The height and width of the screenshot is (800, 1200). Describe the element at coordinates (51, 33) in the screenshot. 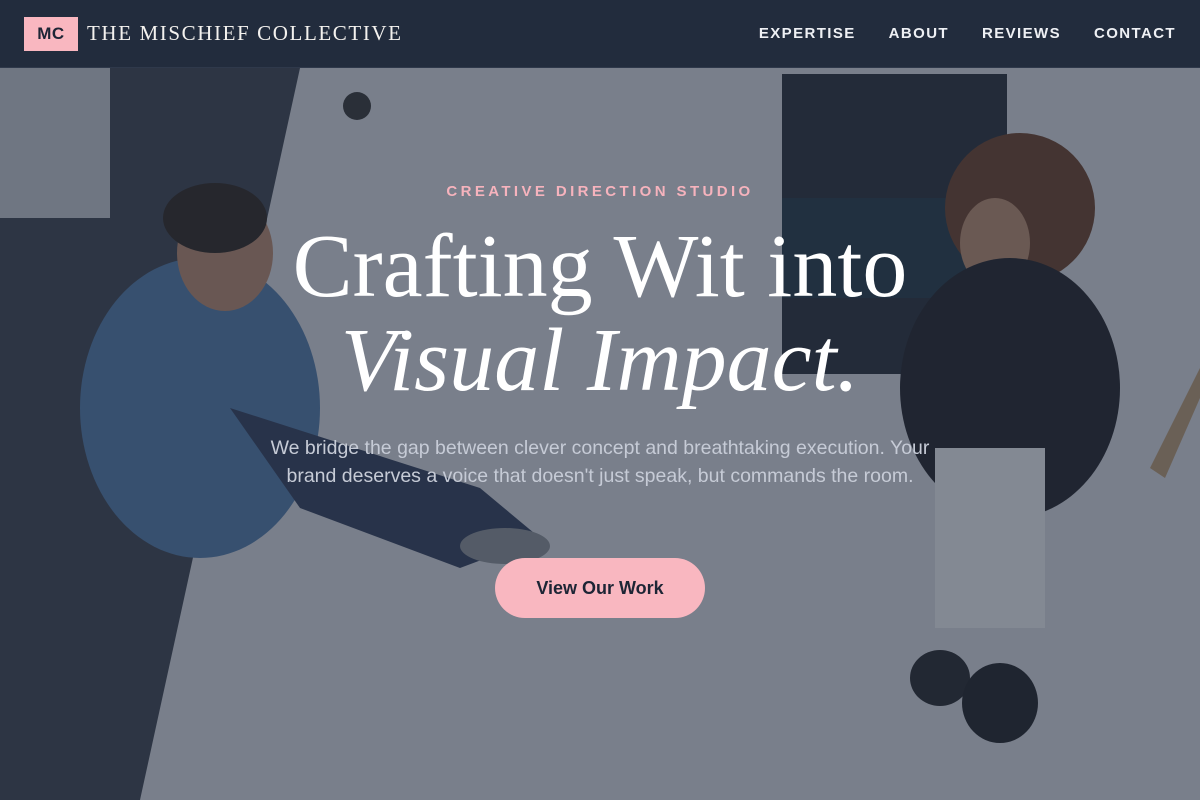

I see `logo-badge: MC` at that location.